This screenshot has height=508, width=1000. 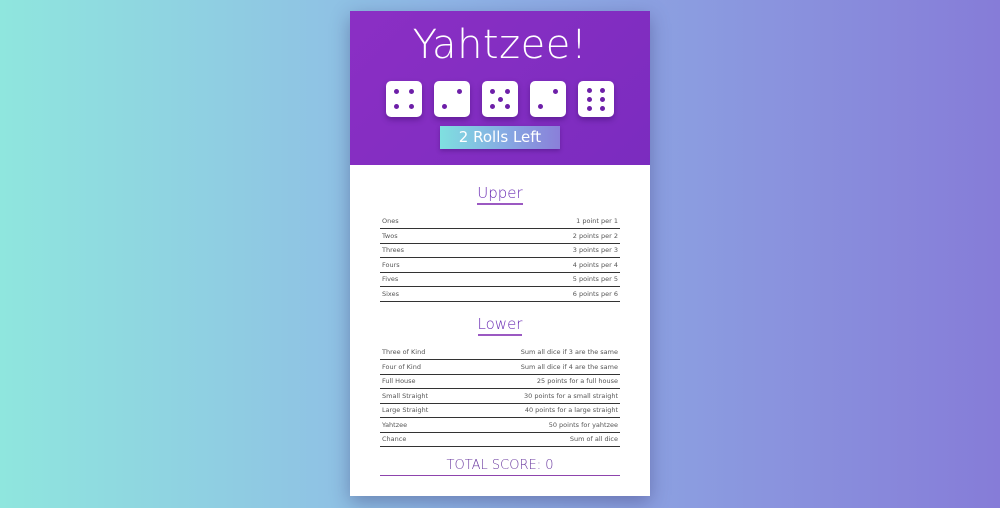 I want to click on score-row-fives: Fives 5 points per 5, so click(x=500, y=279).